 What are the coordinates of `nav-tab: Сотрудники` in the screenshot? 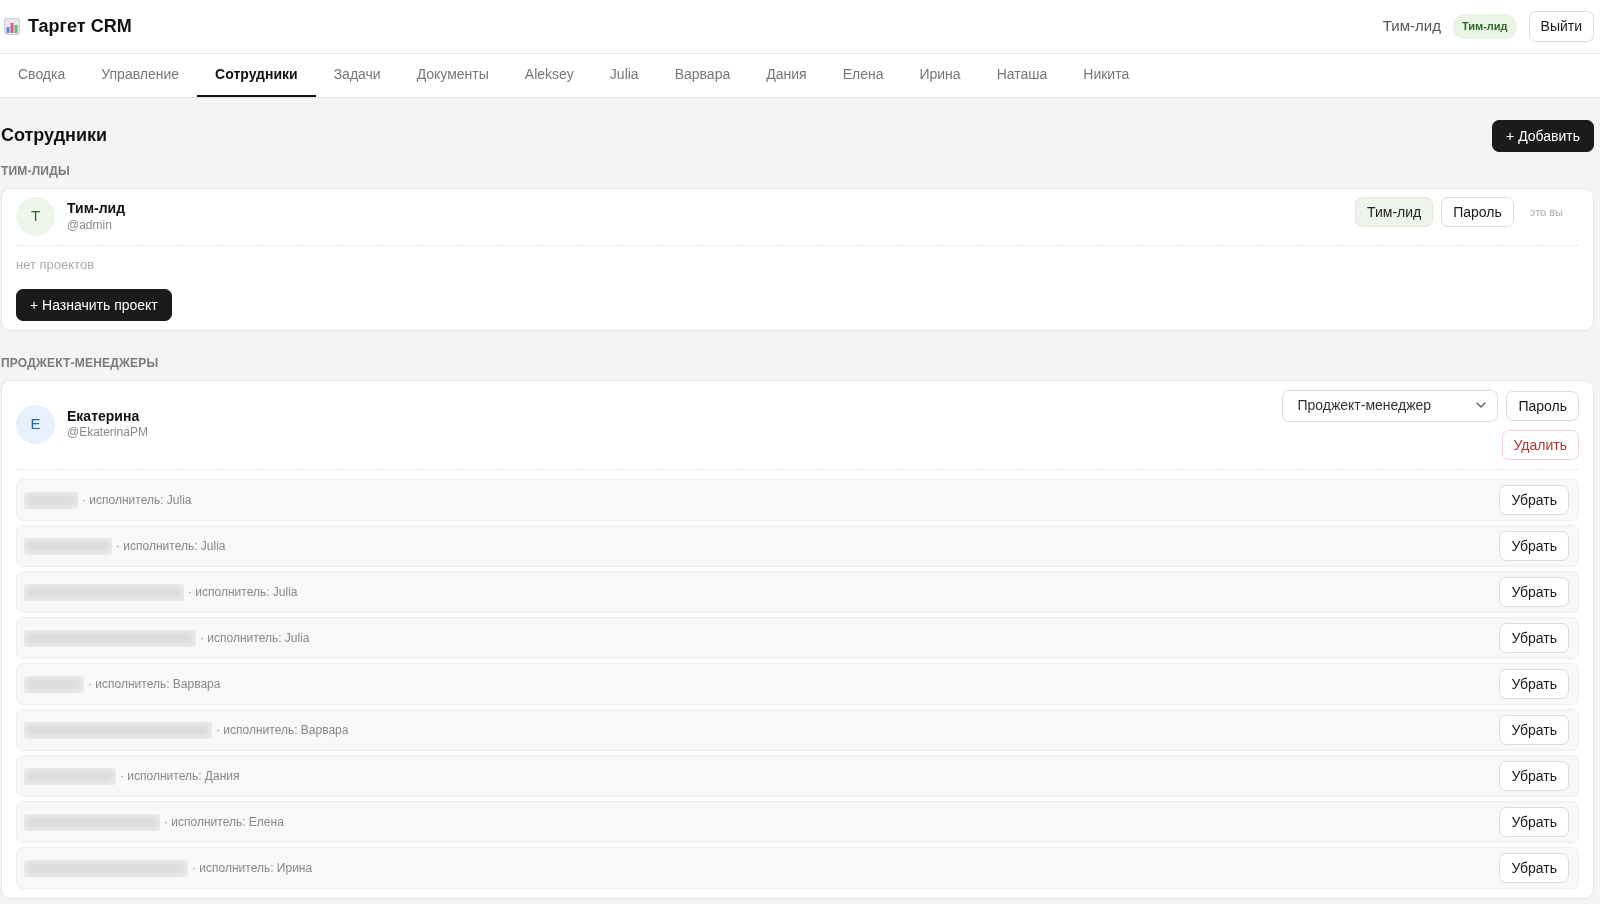 It's located at (256, 75).